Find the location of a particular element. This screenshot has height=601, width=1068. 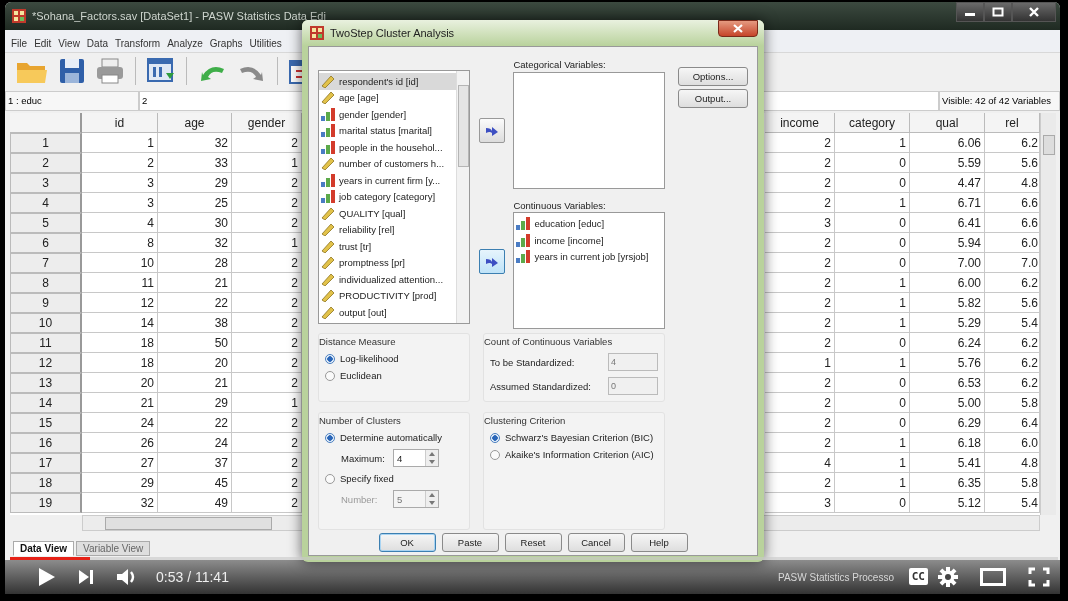

radio-option: Determine automatically is located at coordinates (394, 437).